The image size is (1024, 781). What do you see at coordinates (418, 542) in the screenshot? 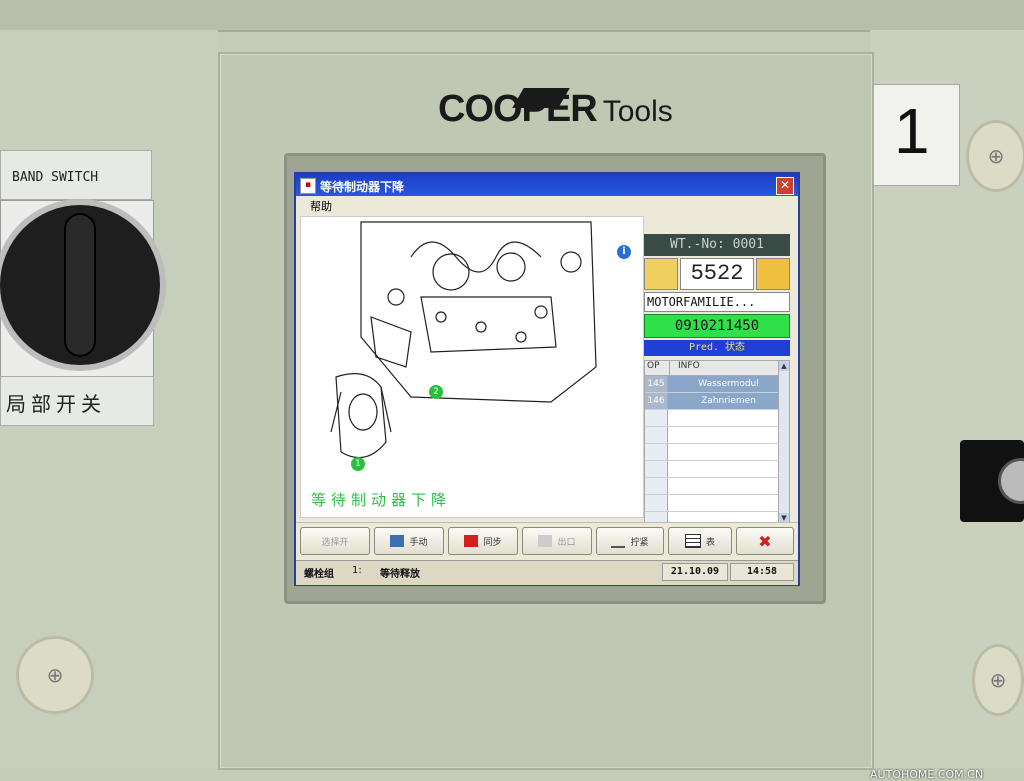
I see `button-label: 手动` at bounding box center [418, 542].